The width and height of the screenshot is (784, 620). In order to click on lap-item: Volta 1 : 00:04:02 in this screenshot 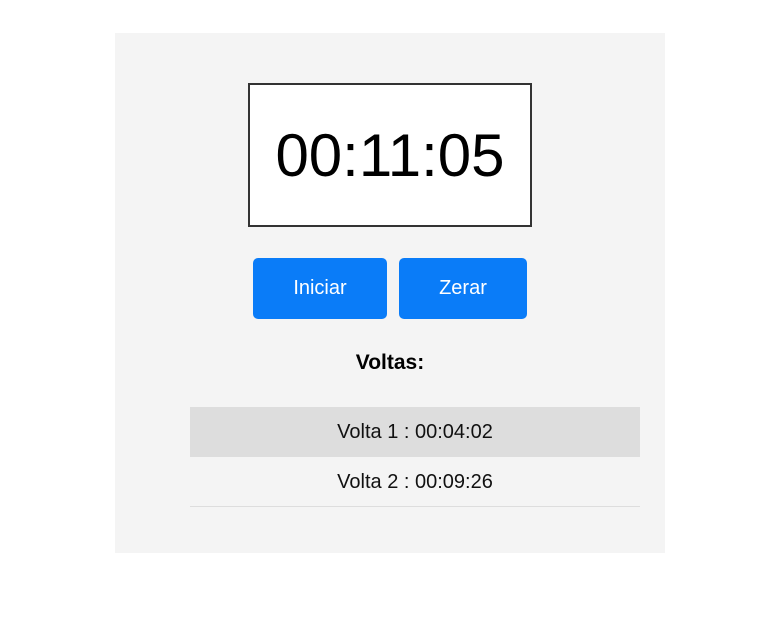, I will do `click(415, 432)`.